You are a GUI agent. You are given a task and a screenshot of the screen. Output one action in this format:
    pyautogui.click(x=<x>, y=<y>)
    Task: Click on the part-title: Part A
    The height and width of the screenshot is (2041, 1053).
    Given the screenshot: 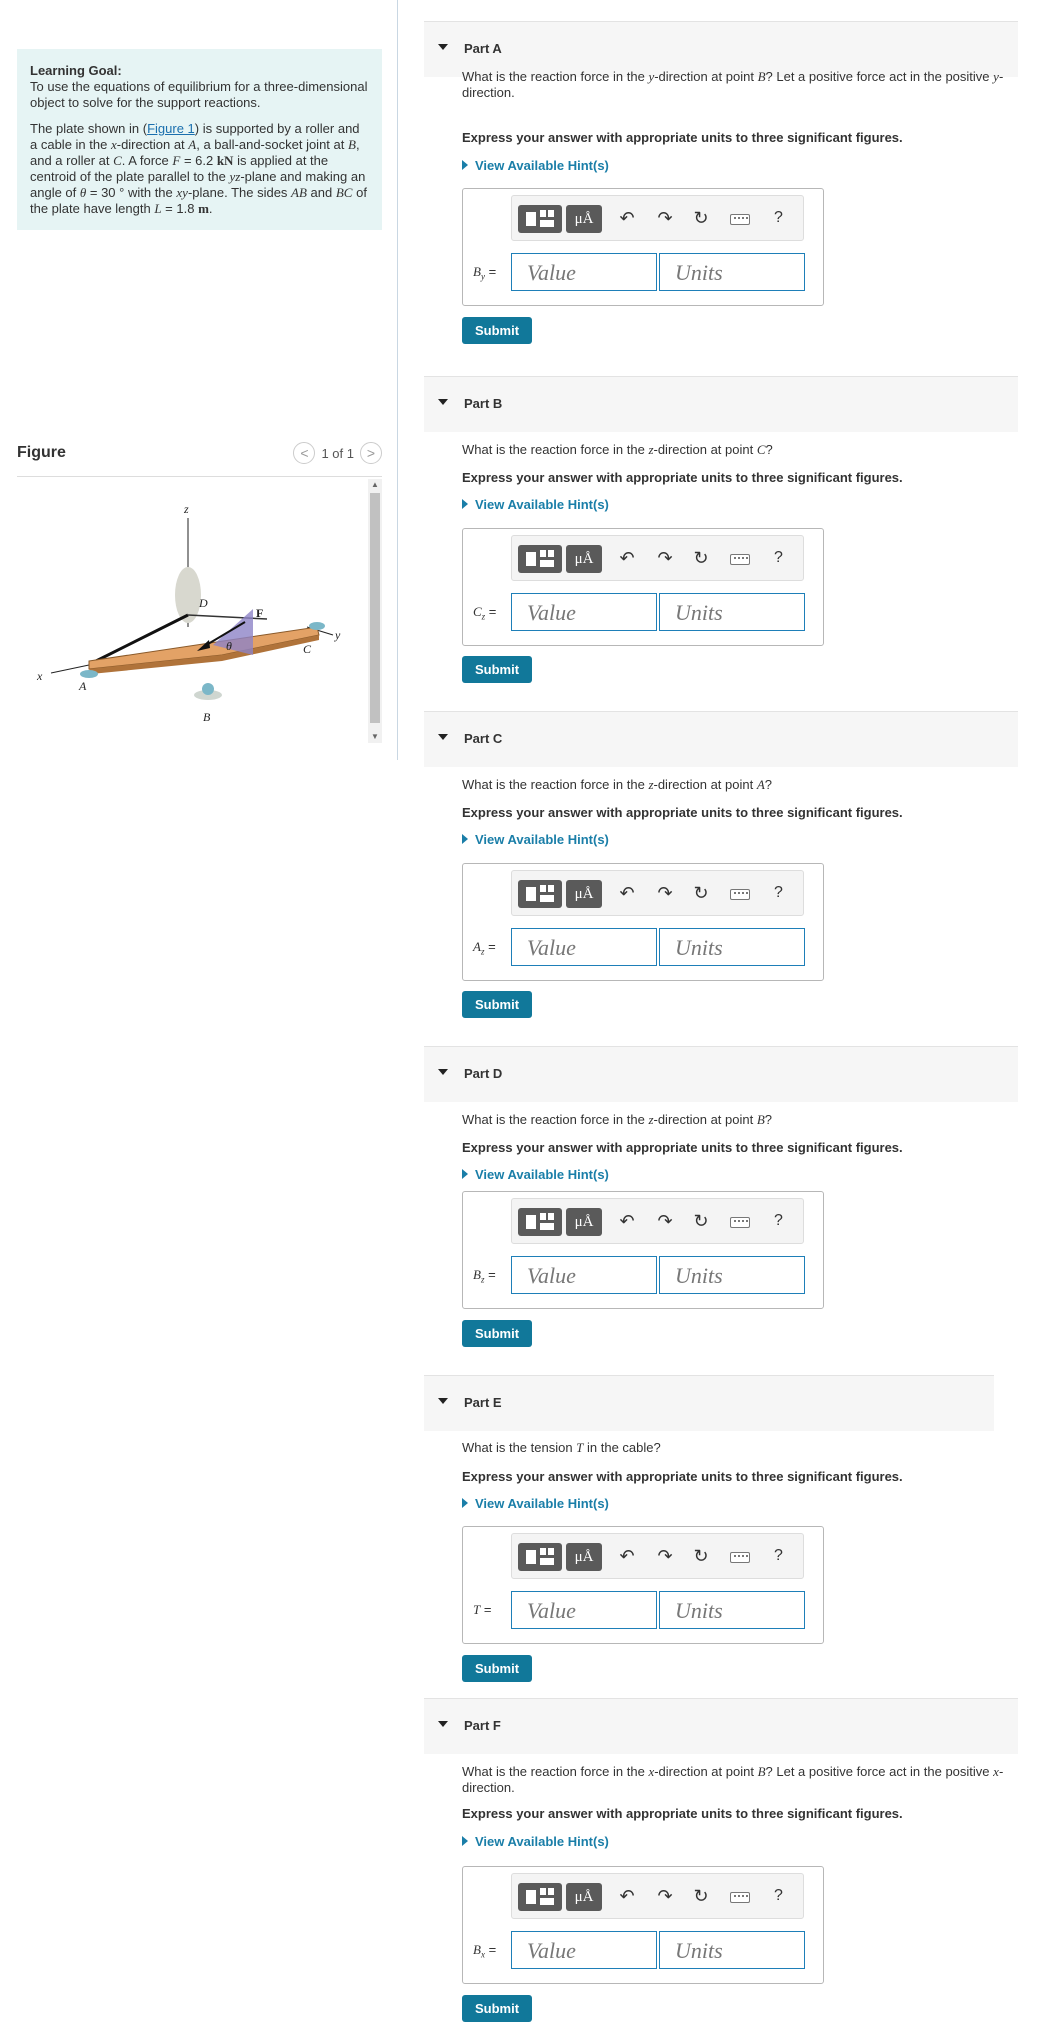 What is the action you would take?
    pyautogui.click(x=483, y=48)
    